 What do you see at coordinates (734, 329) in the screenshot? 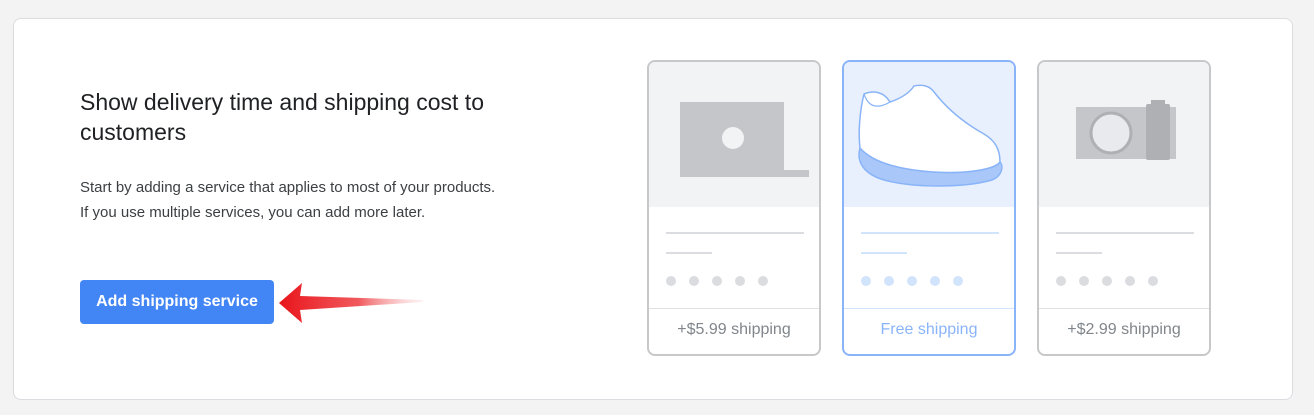
I see `shipping-price-label: +$5.99 shipping` at bounding box center [734, 329].